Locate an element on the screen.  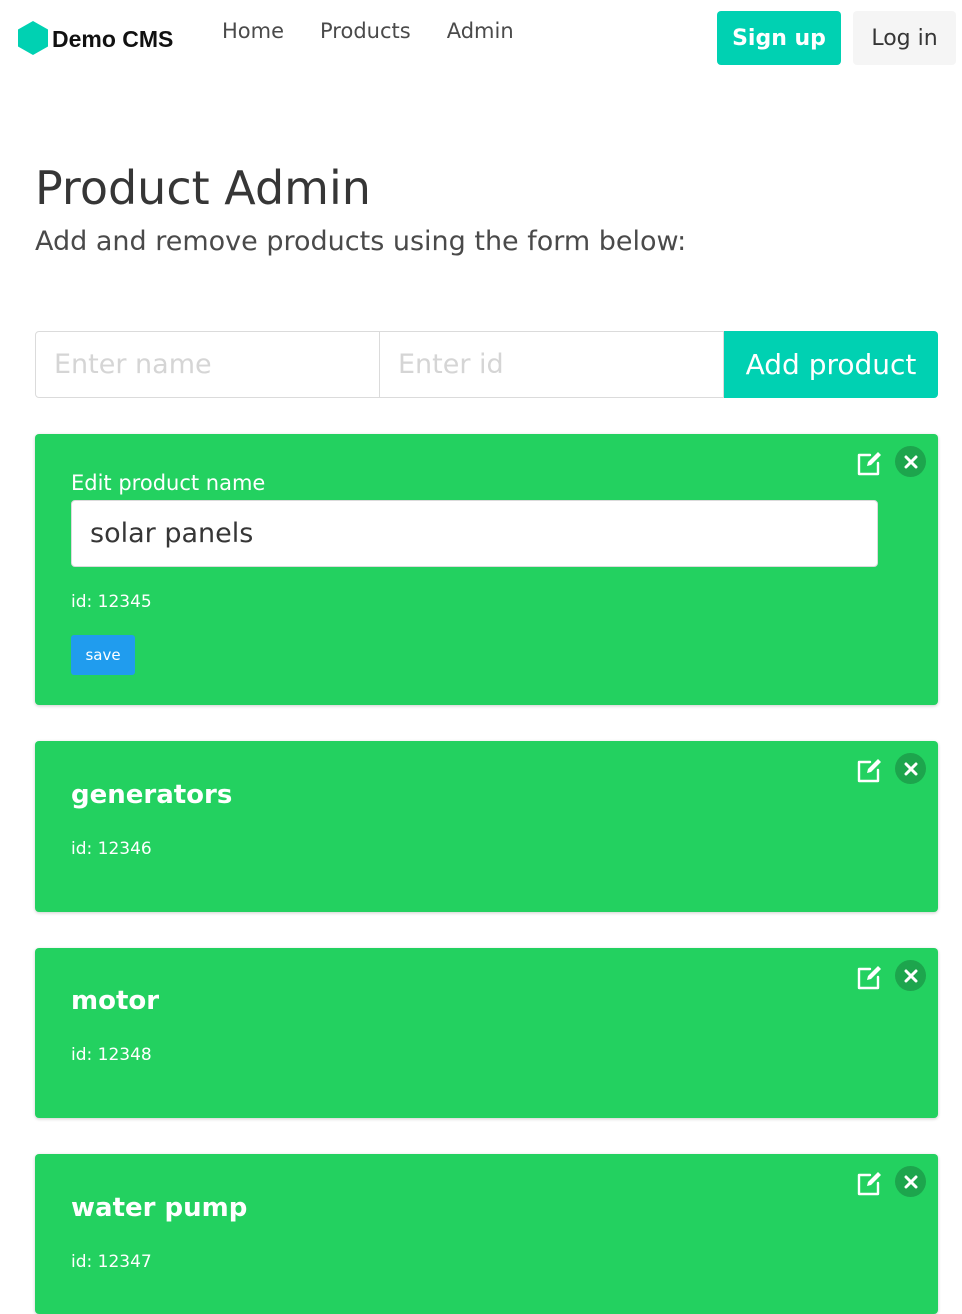
edit-product-name-input is located at coordinates (474, 533).